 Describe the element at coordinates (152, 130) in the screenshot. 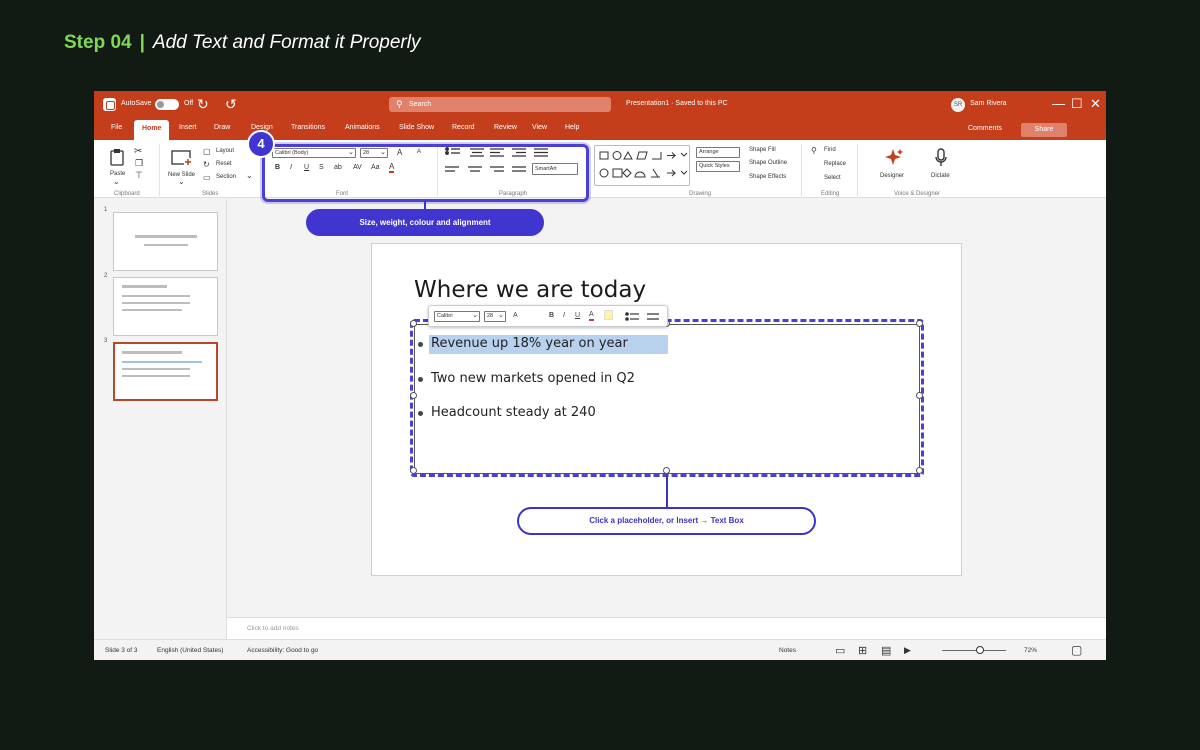

I see `tab-home: Home` at that location.